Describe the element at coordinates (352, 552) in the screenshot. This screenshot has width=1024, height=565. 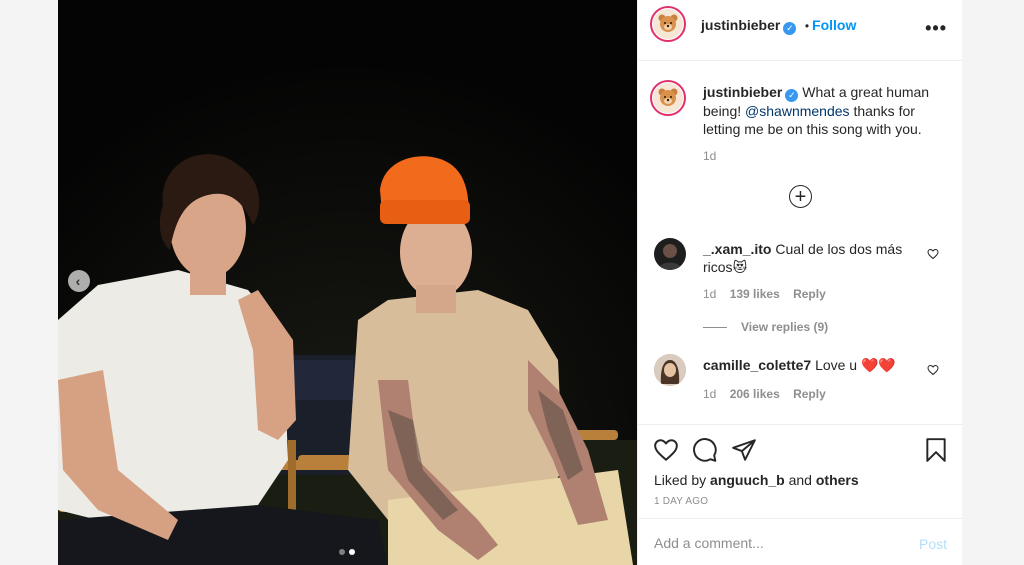
I see `carousel-dot-active` at that location.